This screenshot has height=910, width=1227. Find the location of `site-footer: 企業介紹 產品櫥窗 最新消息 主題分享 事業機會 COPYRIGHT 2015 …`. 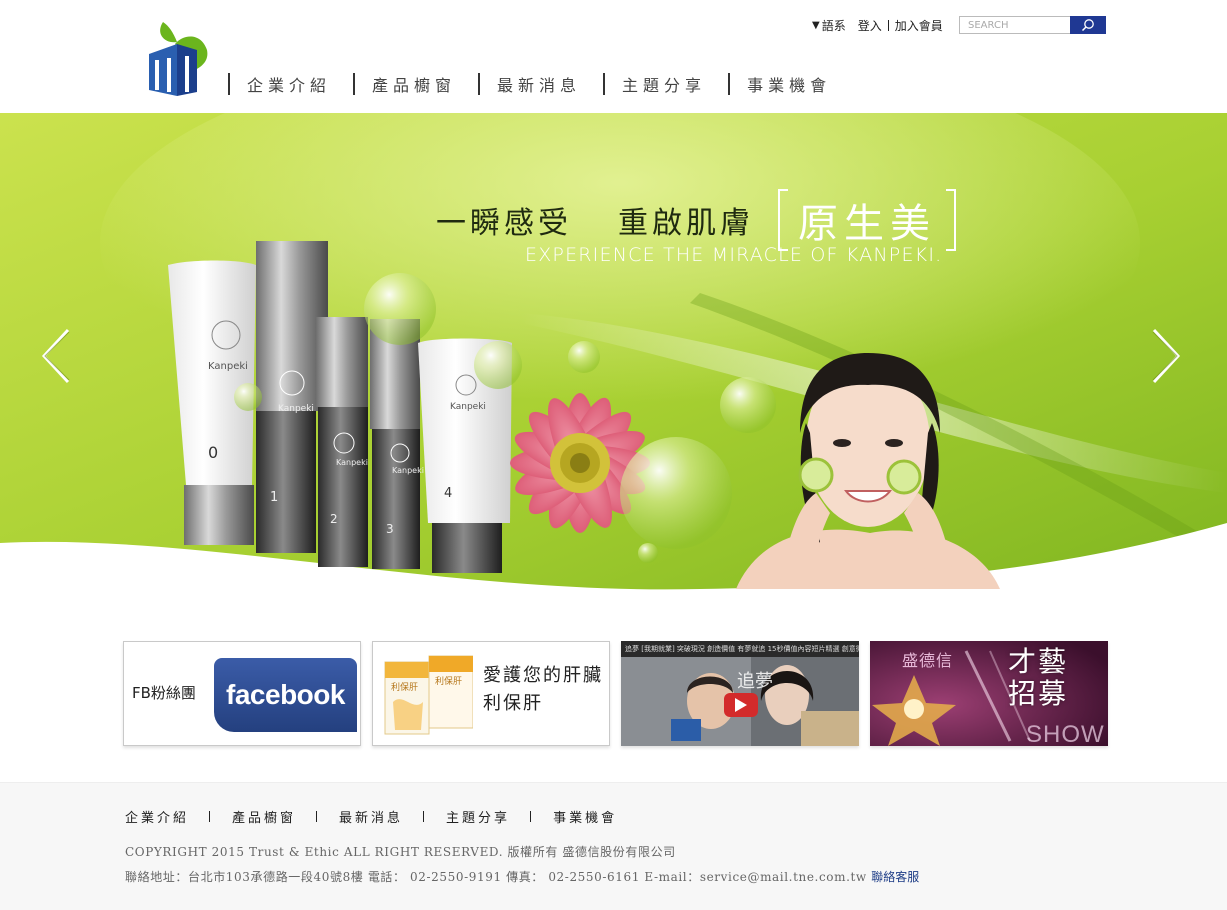

site-footer: 企業介紹 產品櫥窗 最新消息 主題分享 事業機會 COPYRIGHT 2015 … is located at coordinates (613, 846).